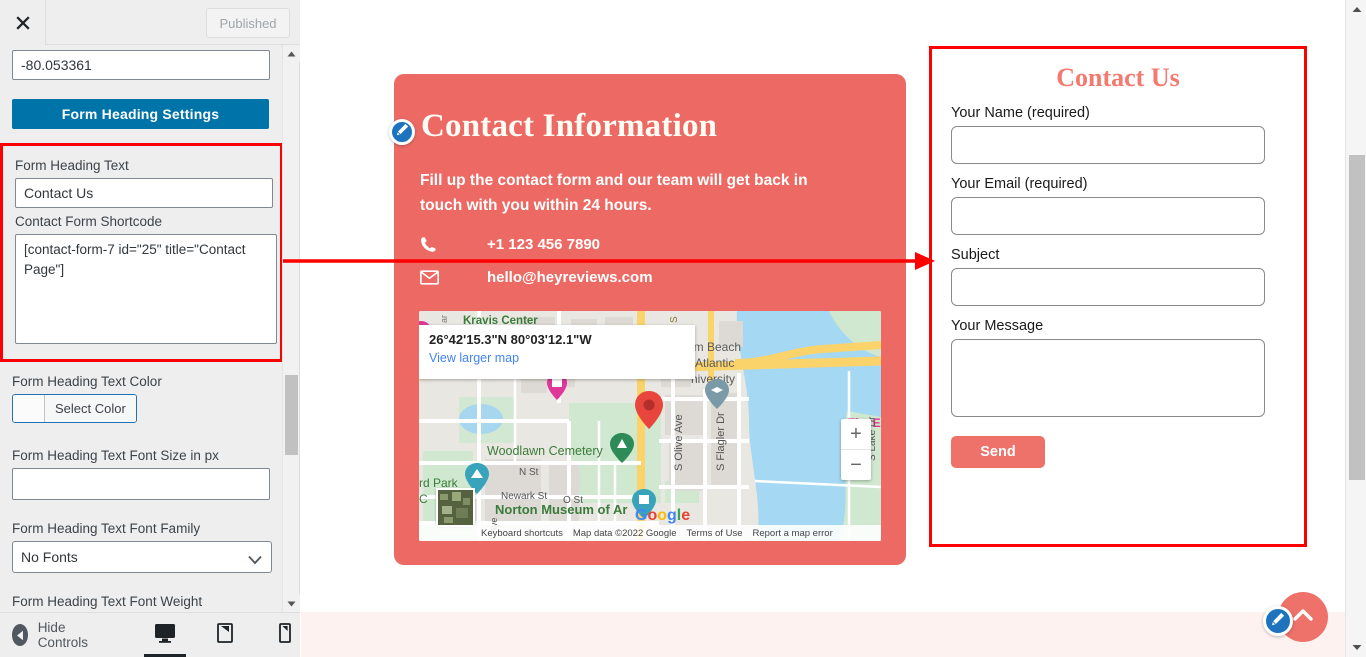  I want to click on svg-text: C, so click(423, 499).